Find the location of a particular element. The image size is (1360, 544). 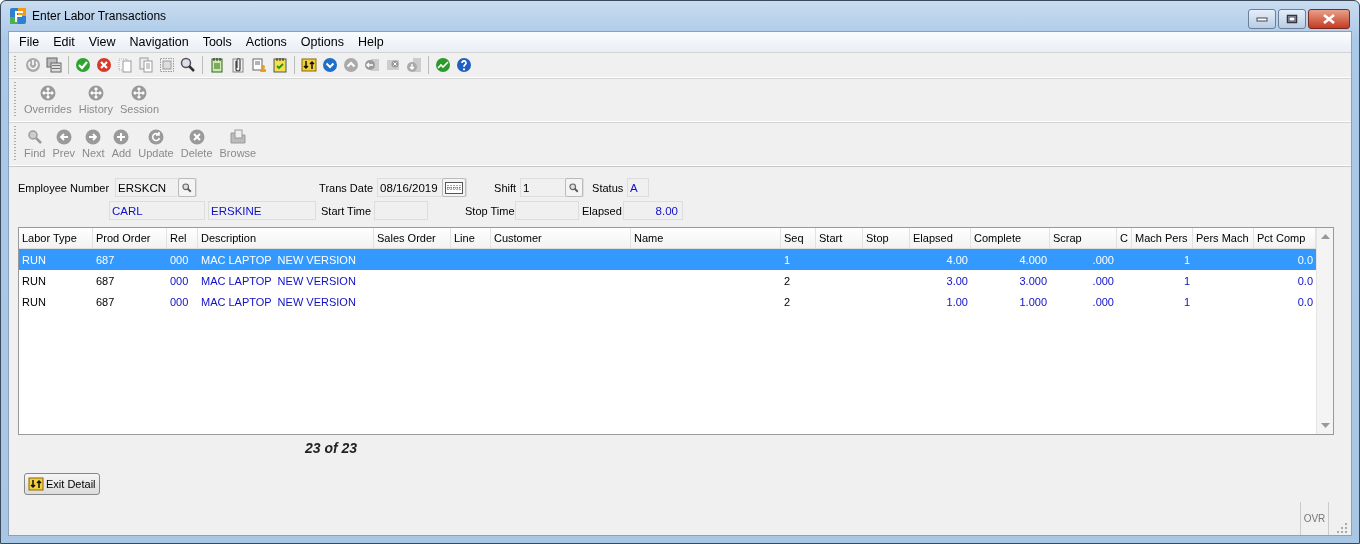

column-header: Prod Order is located at coordinates (130, 238).